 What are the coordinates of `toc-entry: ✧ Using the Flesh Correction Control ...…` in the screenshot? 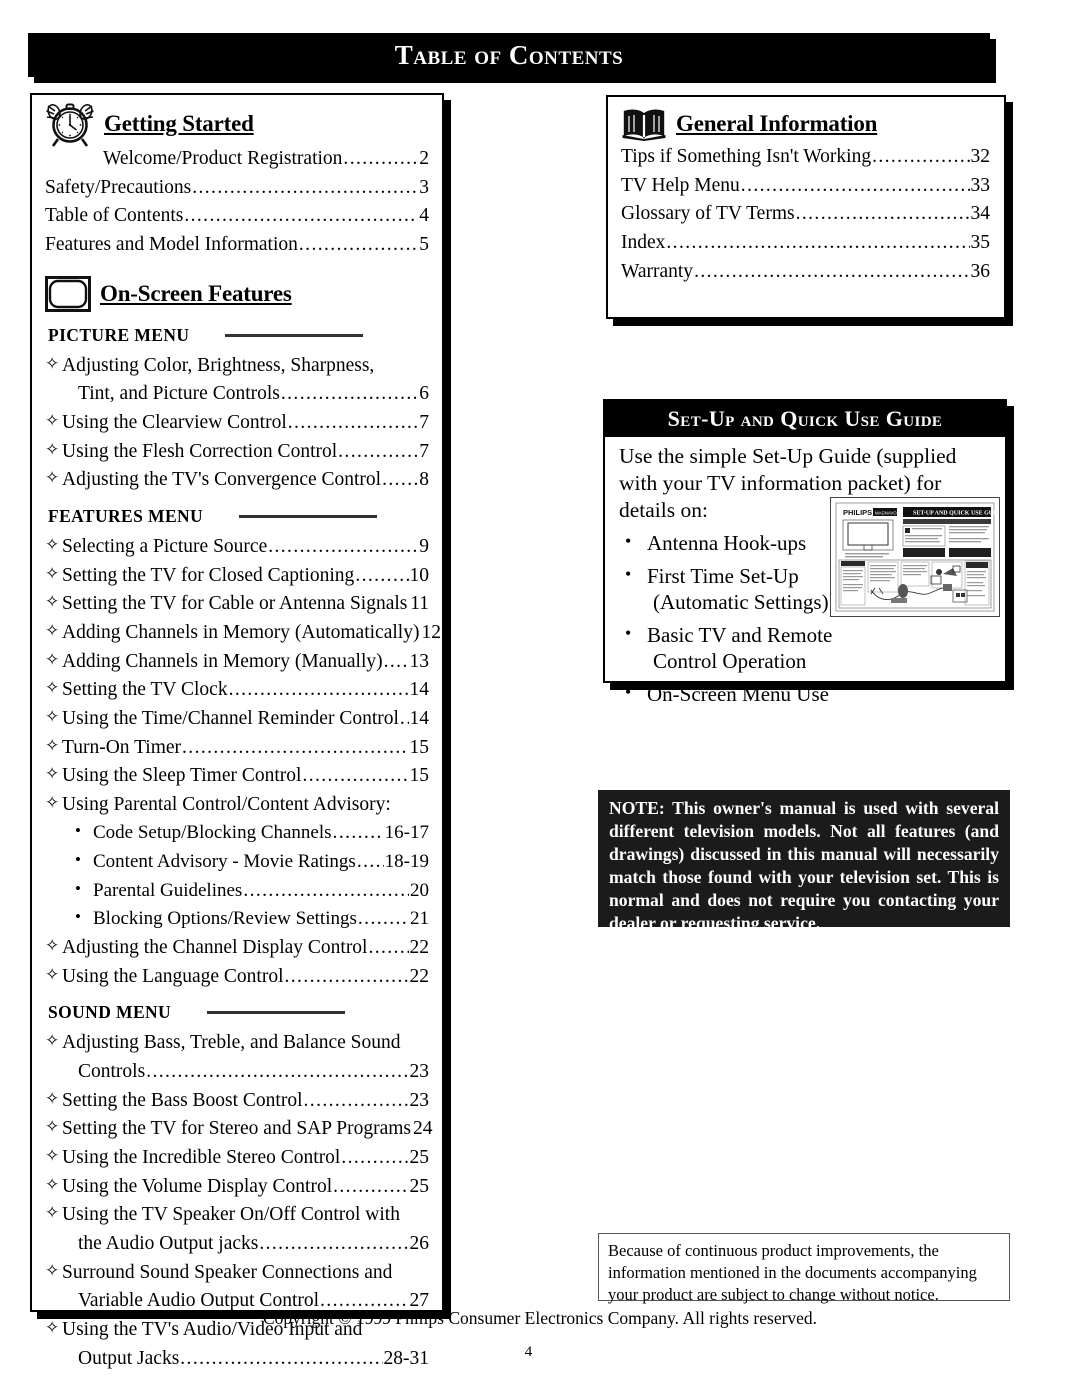 It's located at (237, 452).